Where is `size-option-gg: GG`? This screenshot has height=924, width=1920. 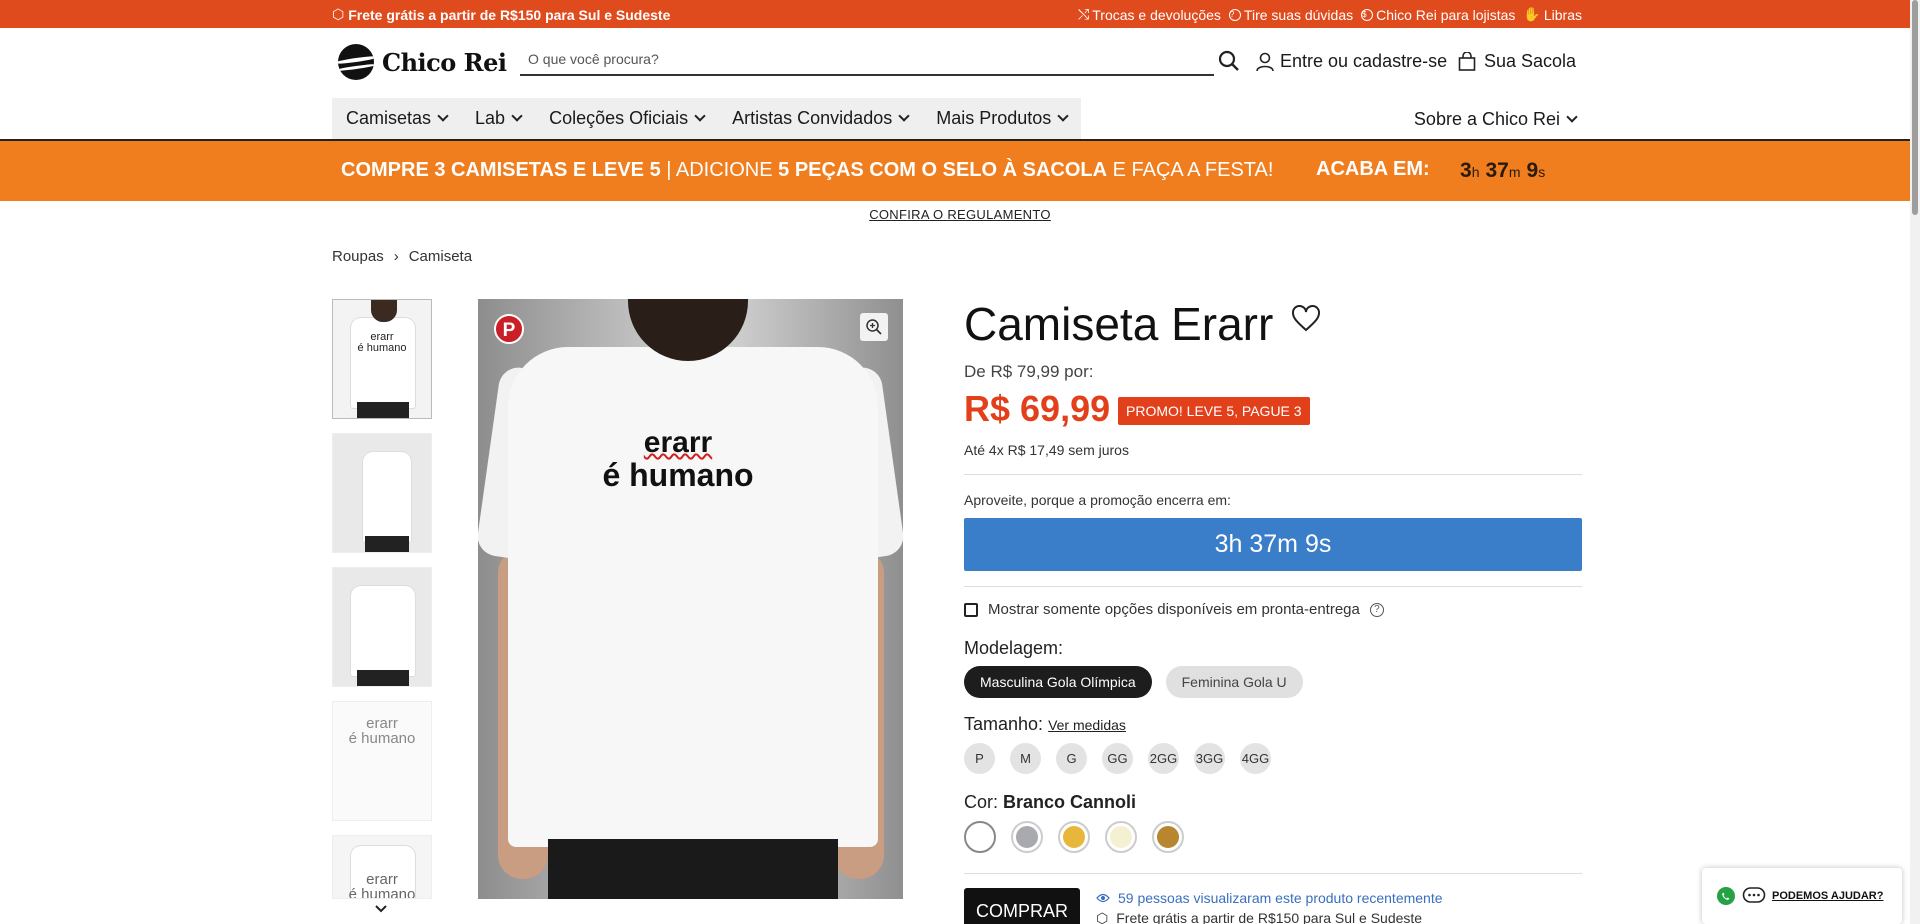 size-option-gg: GG is located at coordinates (1117, 758).